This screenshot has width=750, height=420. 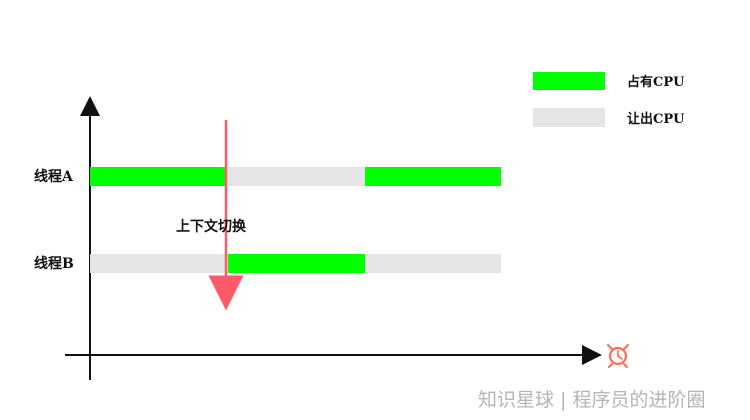 I want to click on thread-a-cpu-yield-segment, so click(x=295, y=176).